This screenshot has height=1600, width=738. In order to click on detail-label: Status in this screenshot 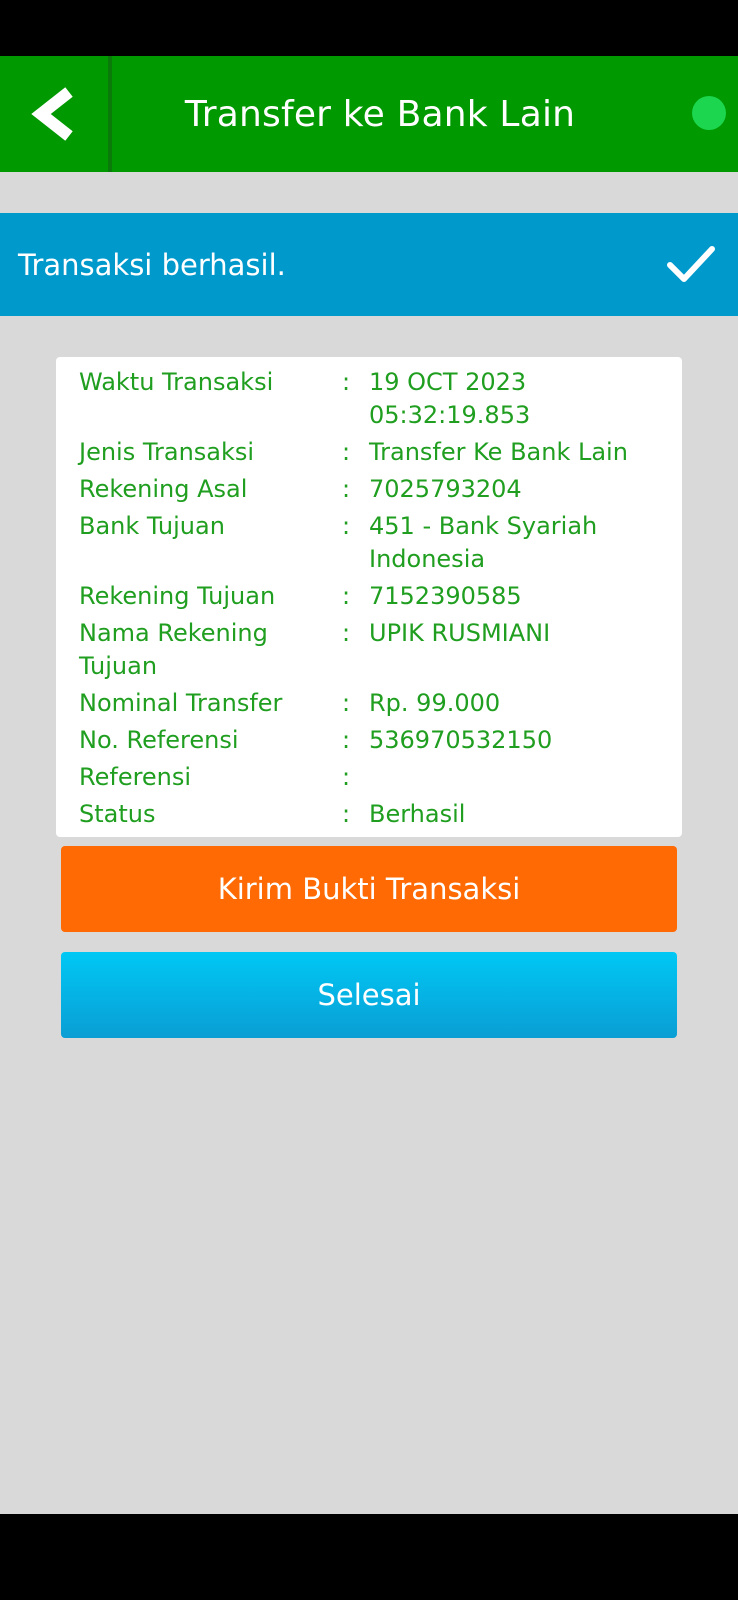, I will do `click(117, 814)`.